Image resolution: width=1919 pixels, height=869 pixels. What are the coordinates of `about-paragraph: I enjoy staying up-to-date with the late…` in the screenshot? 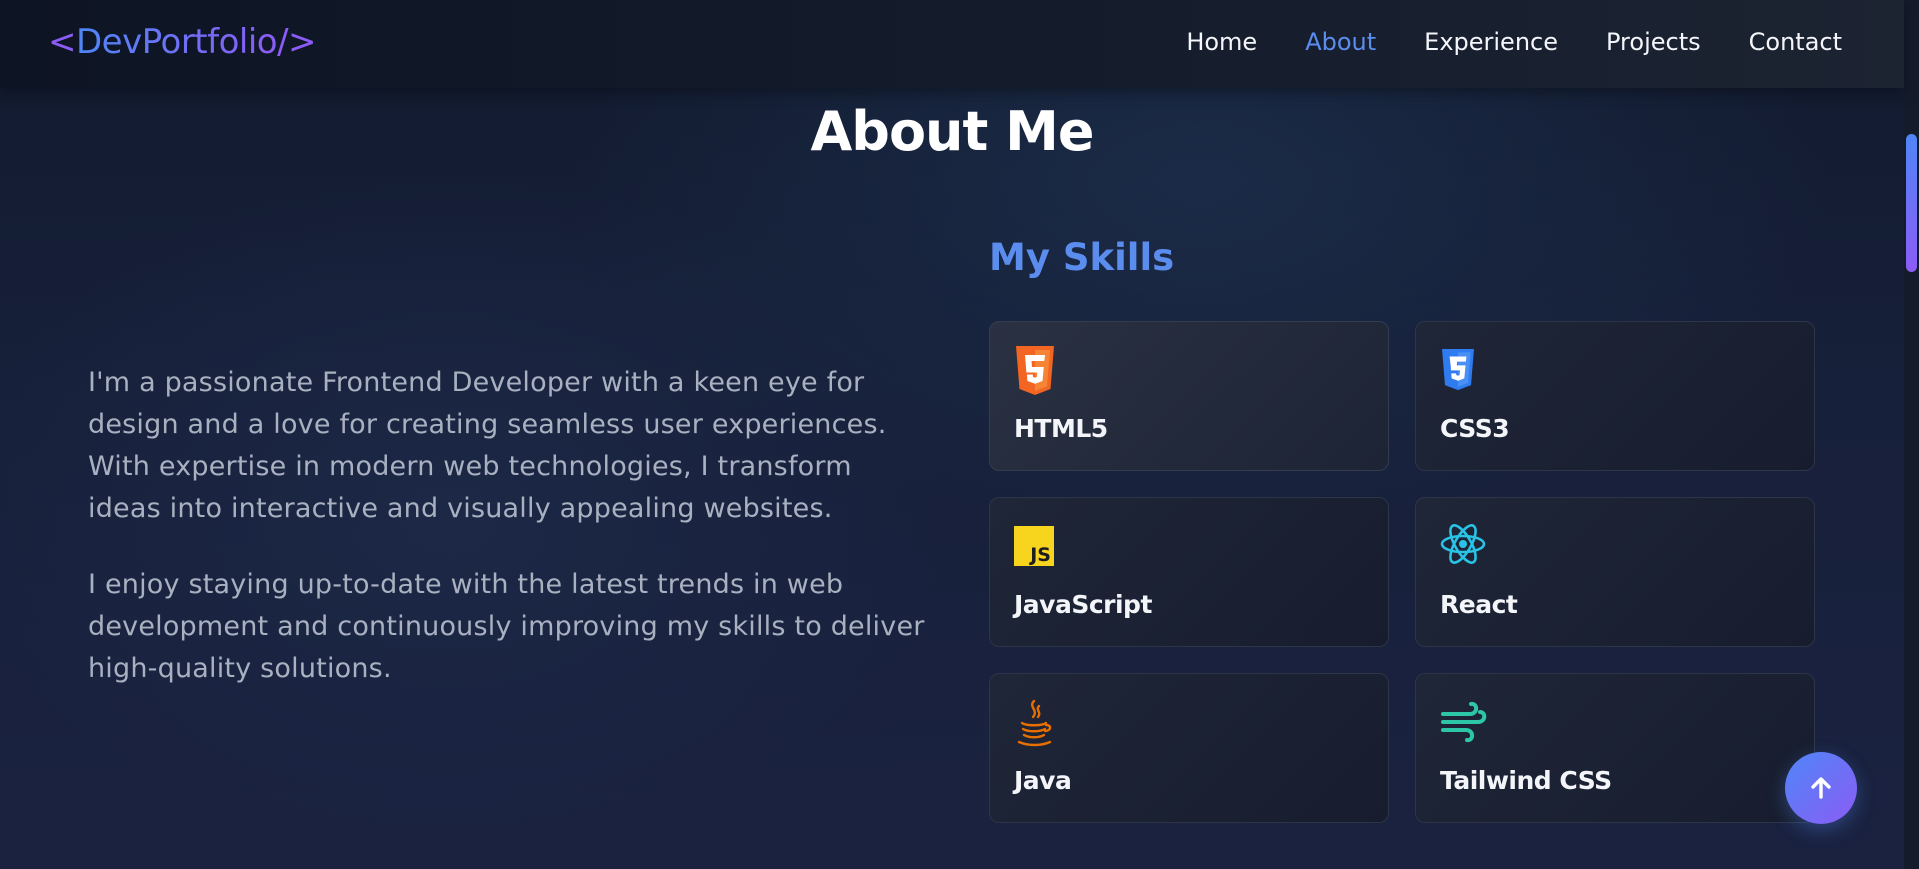 It's located at (506, 626).